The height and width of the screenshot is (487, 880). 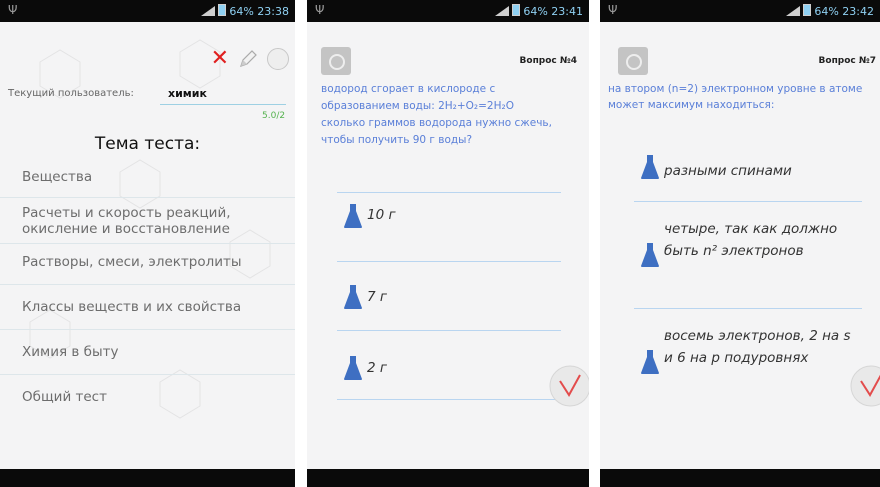 What do you see at coordinates (147, 352) in the screenshot?
I see `topic-item: Химия в быту` at bounding box center [147, 352].